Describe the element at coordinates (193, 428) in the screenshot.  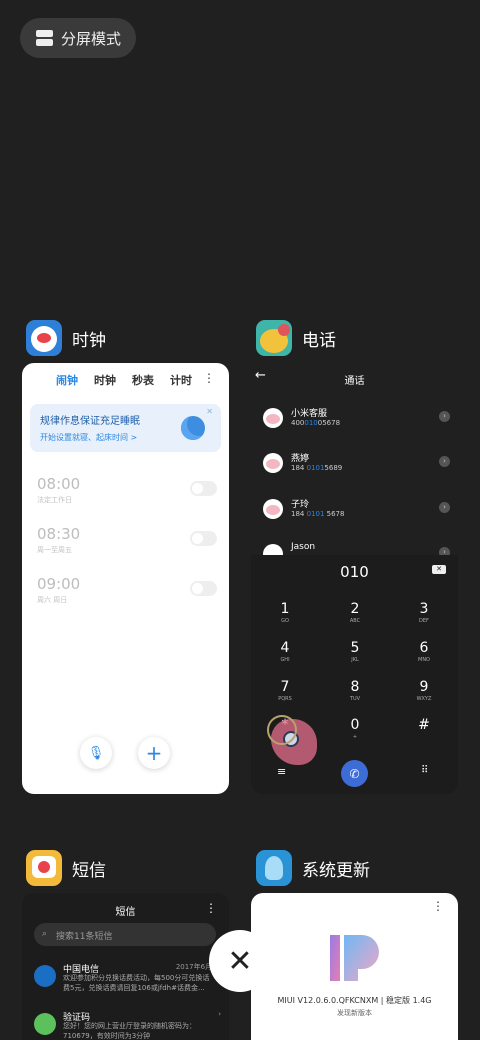
I see `moon-icon` at that location.